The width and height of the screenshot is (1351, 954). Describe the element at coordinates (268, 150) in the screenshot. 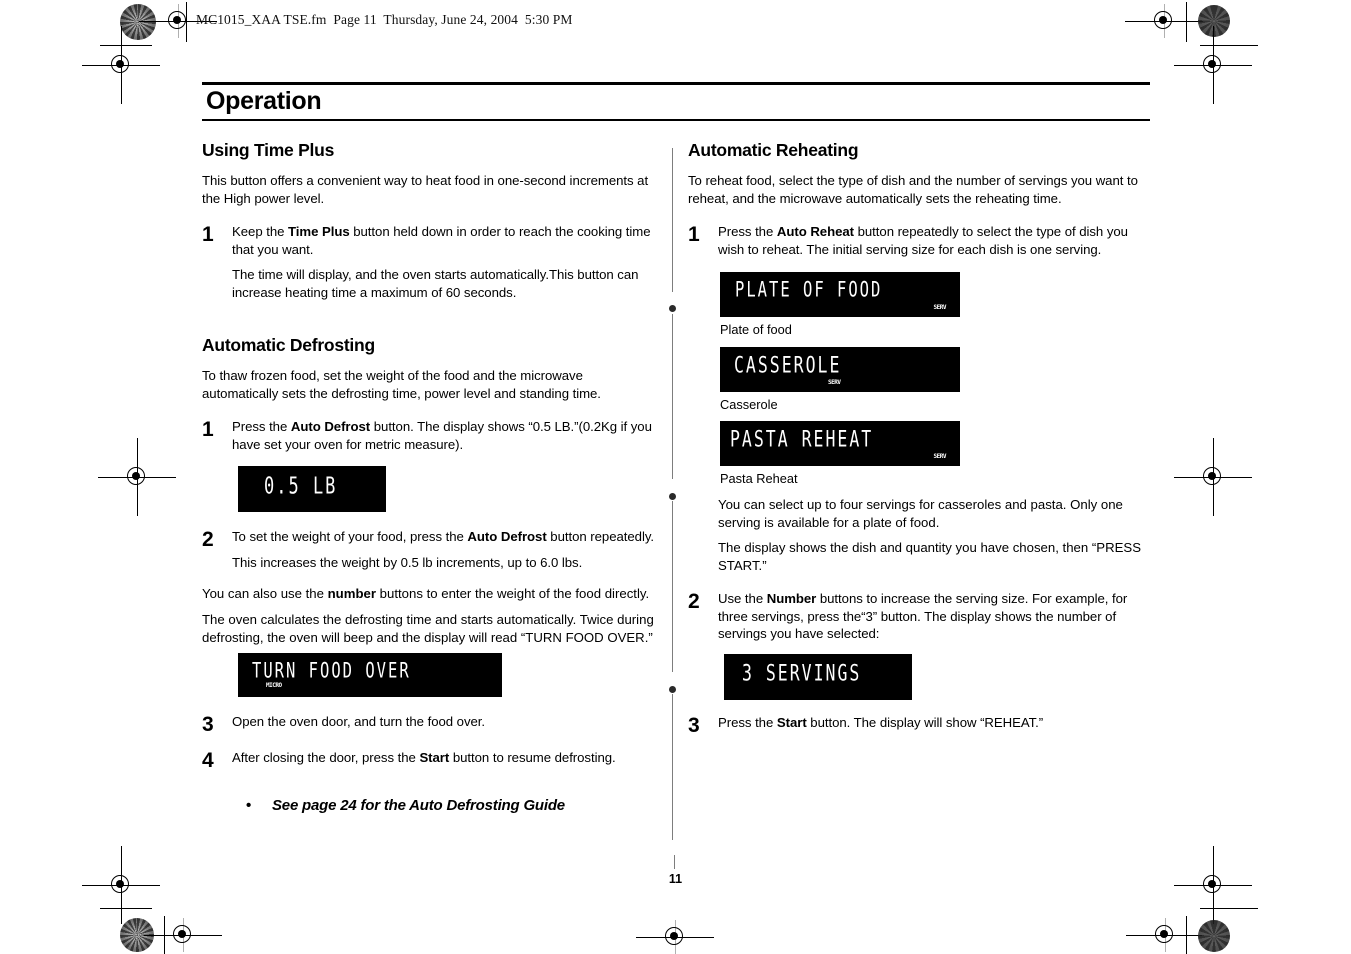

I see `heading-using-time-plus: Using Time Plus` at that location.